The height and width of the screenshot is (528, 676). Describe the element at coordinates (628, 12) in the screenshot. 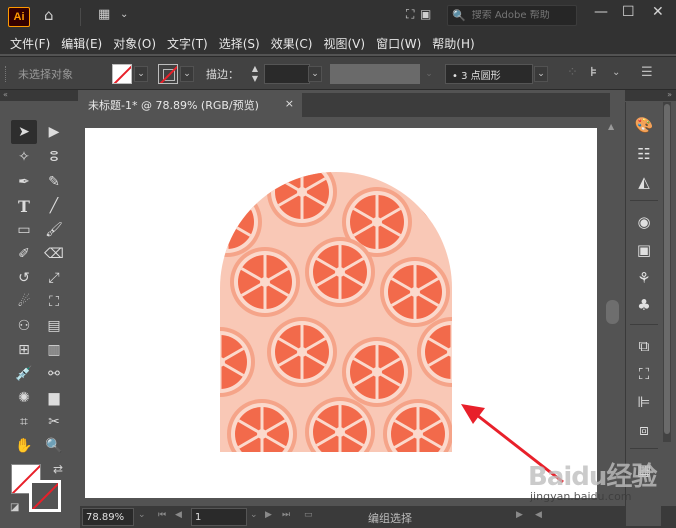

I see `maximize-button: ☐` at that location.